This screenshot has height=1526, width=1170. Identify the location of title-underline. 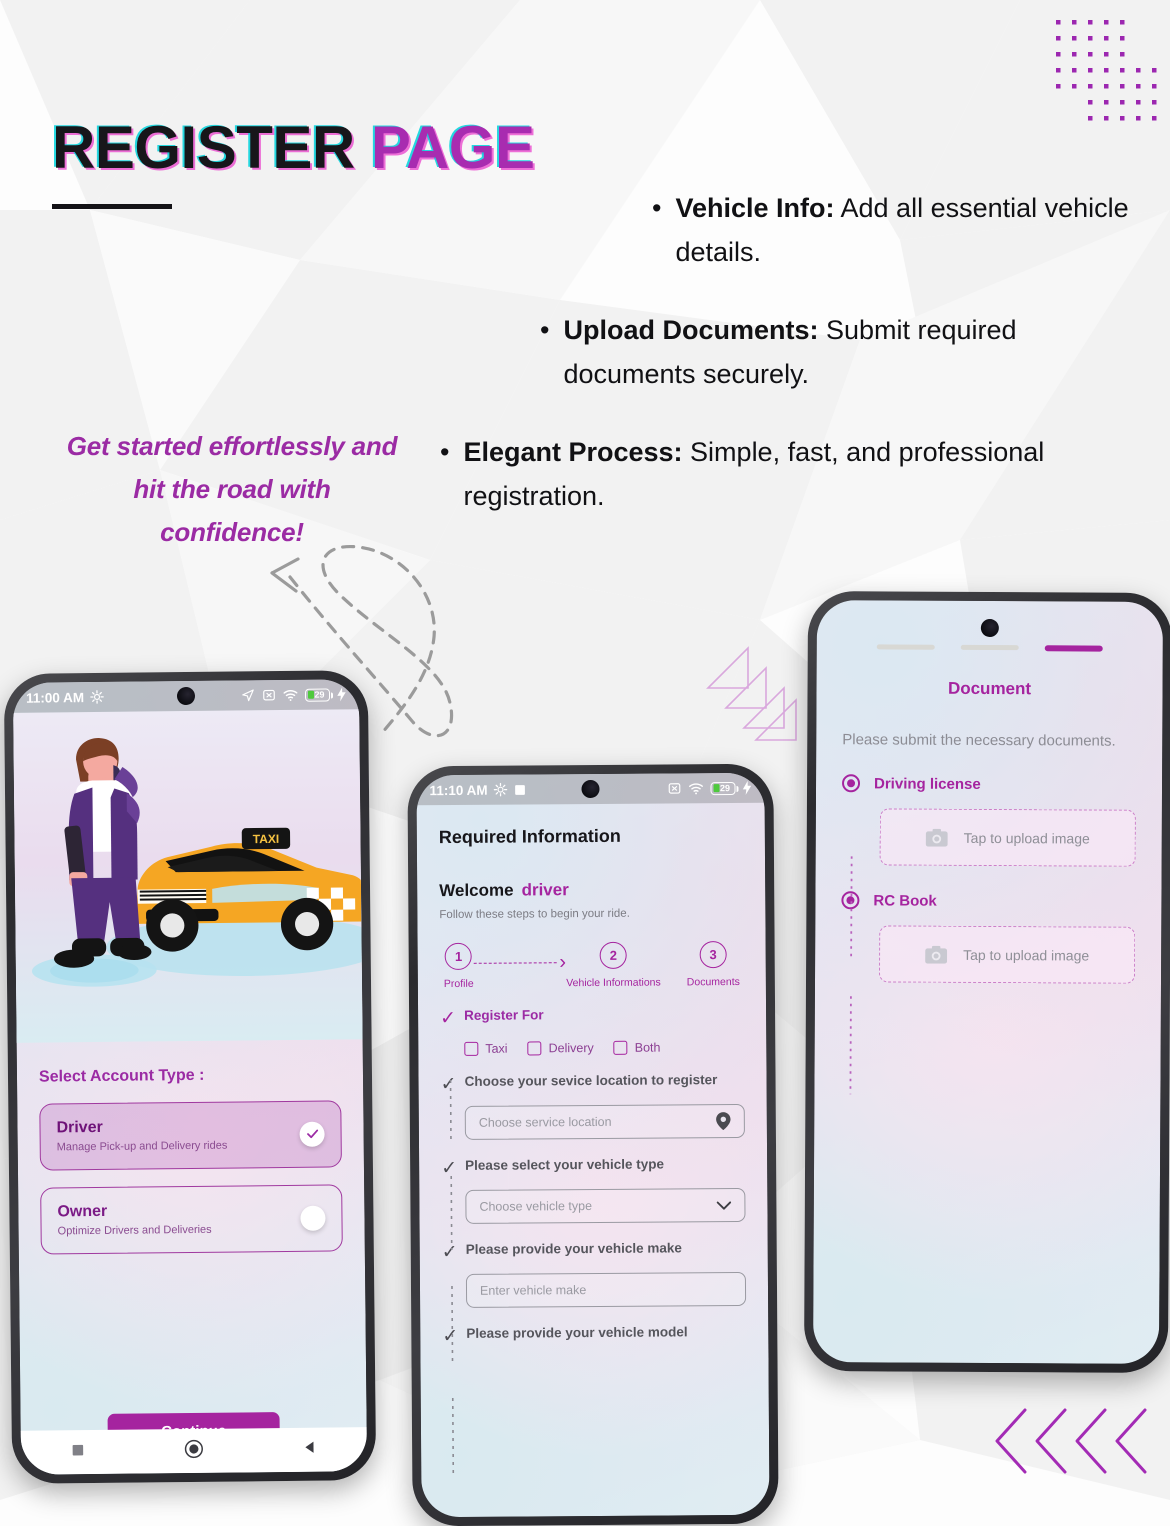
(112, 206).